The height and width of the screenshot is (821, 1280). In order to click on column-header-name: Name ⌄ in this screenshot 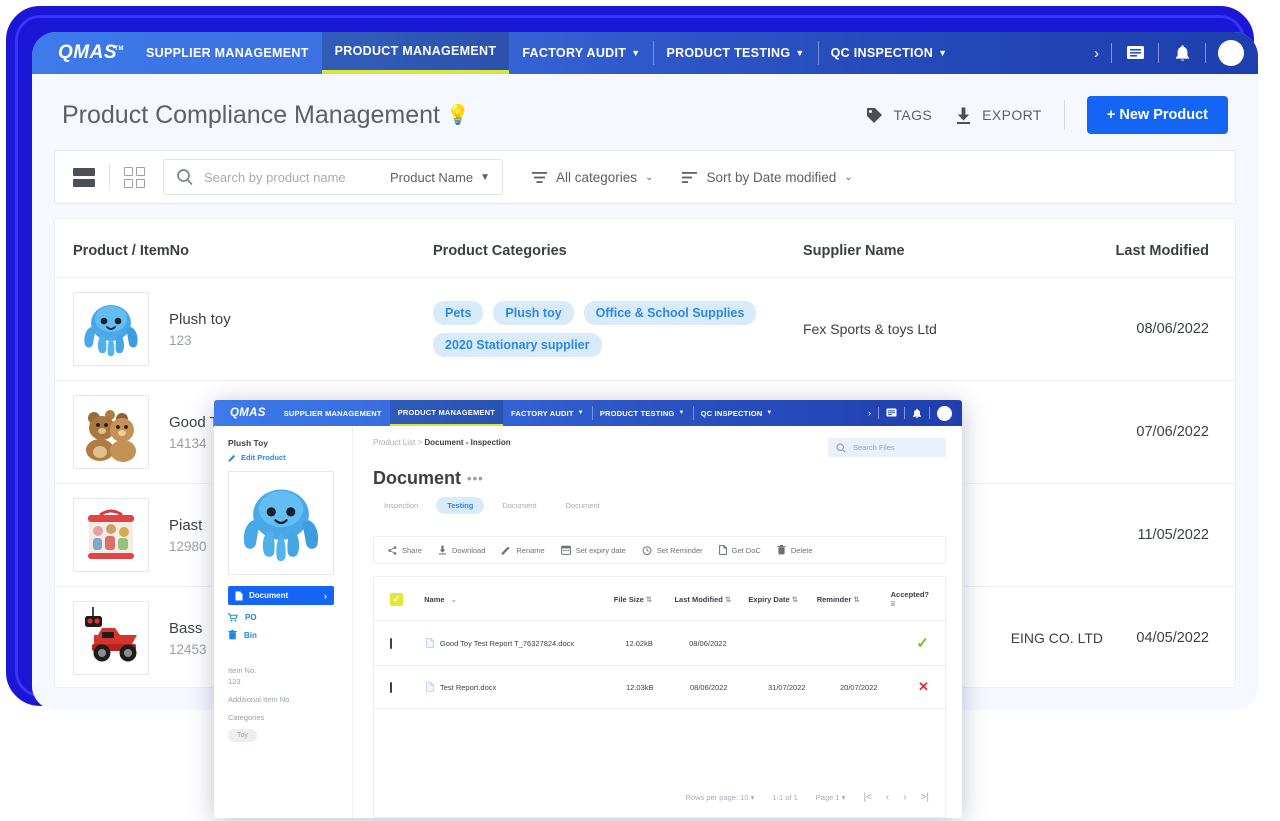, I will do `click(519, 599)`.